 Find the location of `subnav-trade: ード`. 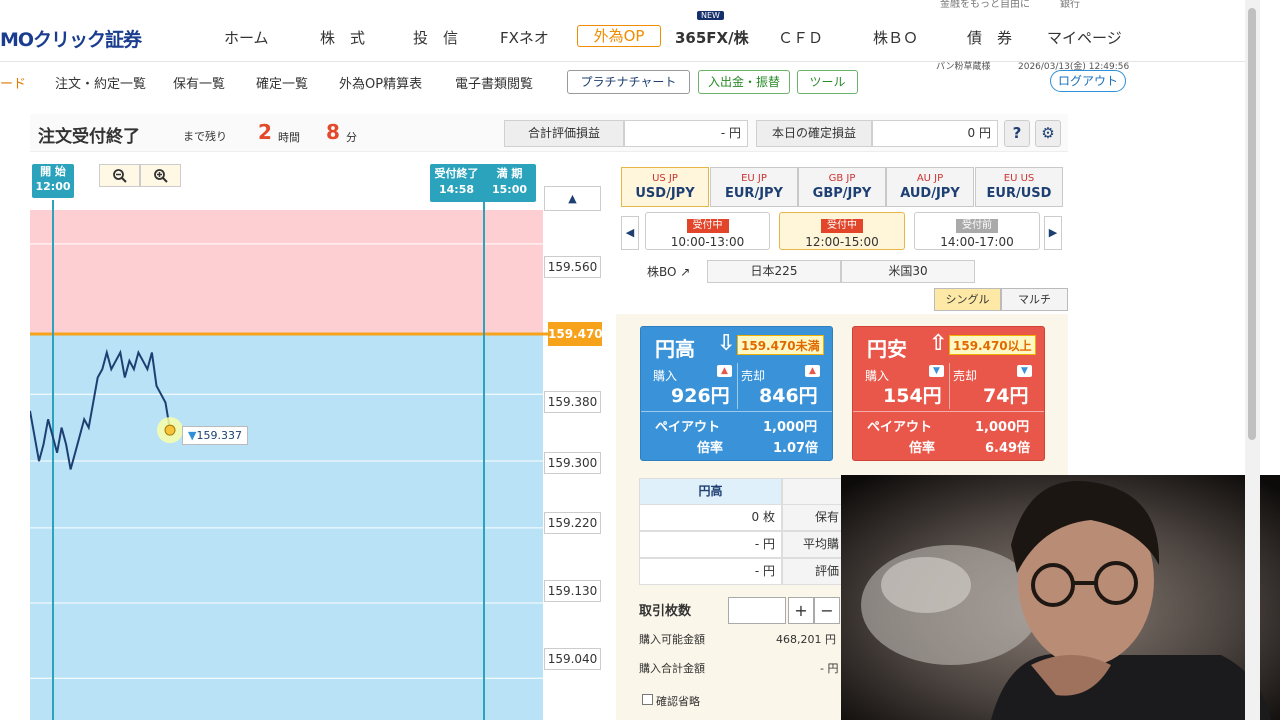

subnav-trade: ード is located at coordinates (13, 82).